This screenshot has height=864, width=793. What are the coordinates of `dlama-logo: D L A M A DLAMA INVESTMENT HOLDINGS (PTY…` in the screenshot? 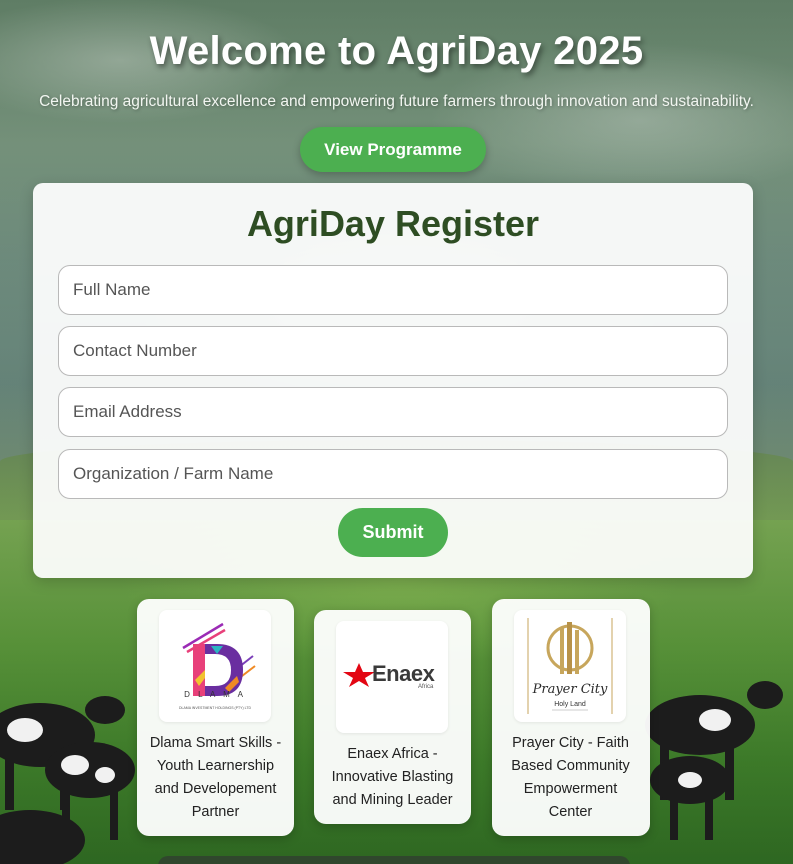 It's located at (215, 666).